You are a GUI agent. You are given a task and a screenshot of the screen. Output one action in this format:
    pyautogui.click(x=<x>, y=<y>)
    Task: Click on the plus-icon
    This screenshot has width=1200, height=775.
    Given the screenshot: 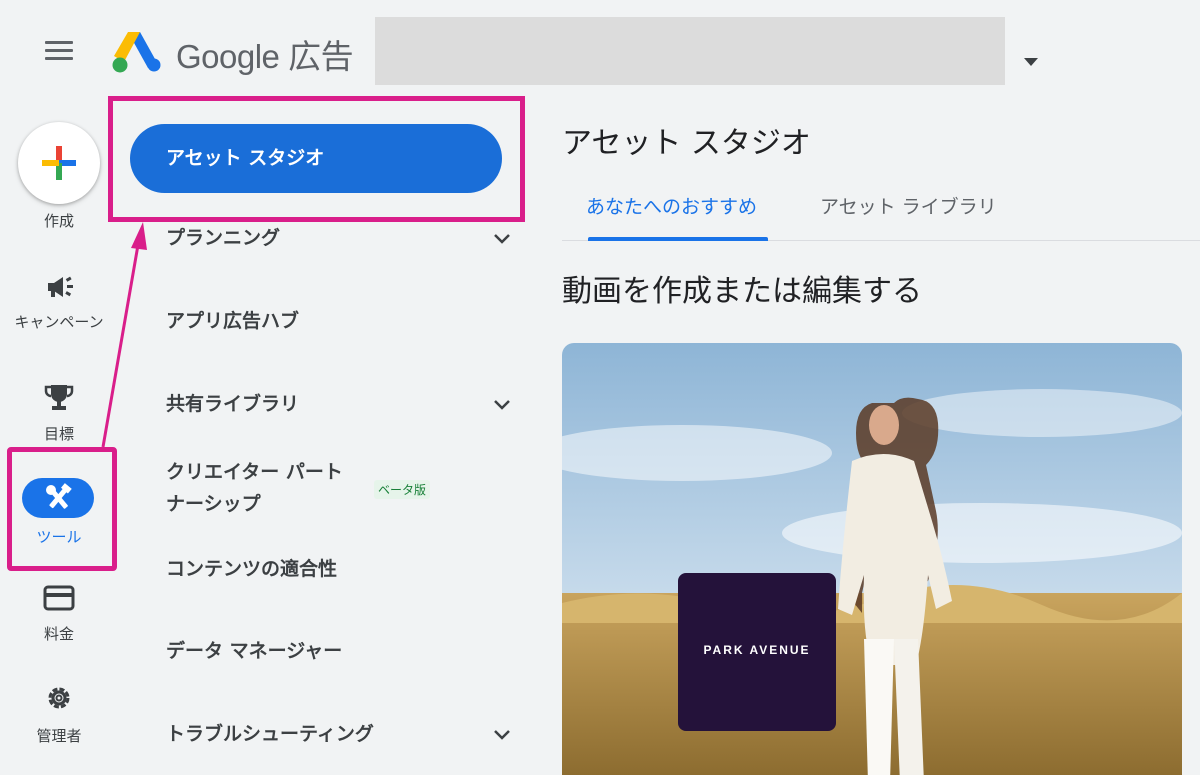 What is the action you would take?
    pyautogui.click(x=59, y=163)
    